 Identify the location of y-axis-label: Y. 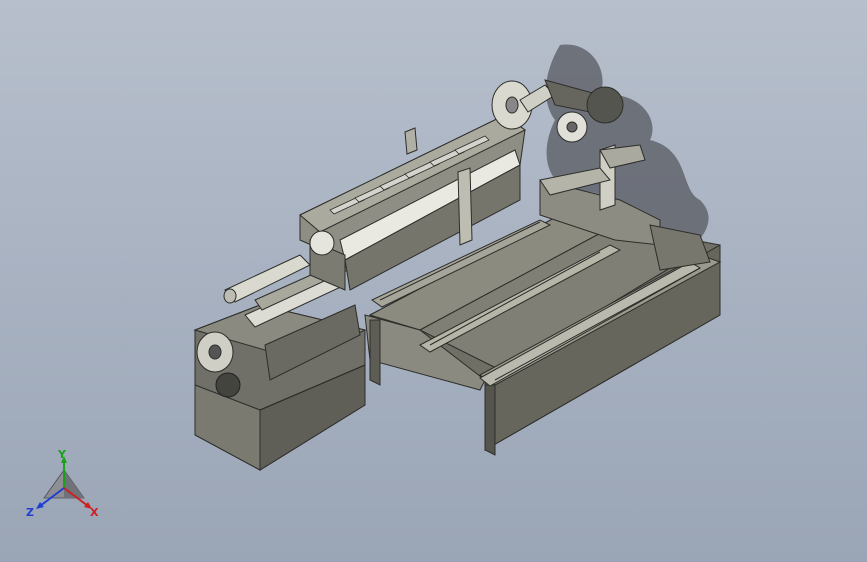
(62, 454).